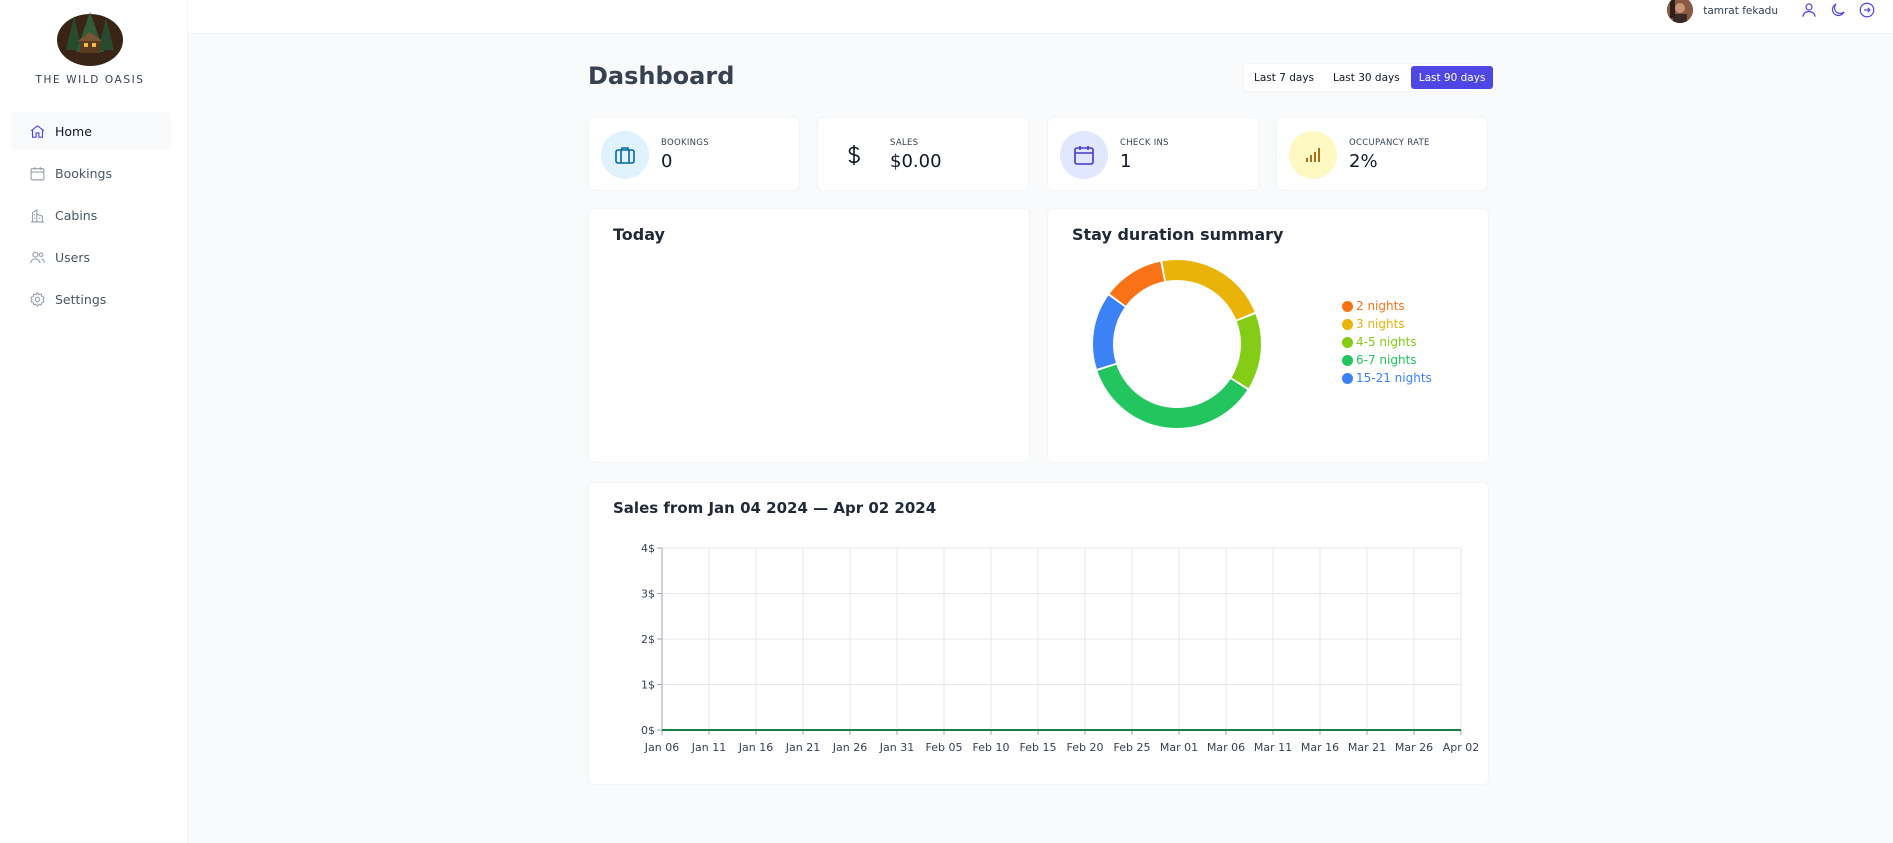 The width and height of the screenshot is (1893, 843). I want to click on sidebar-item-home: Home, so click(91, 131).